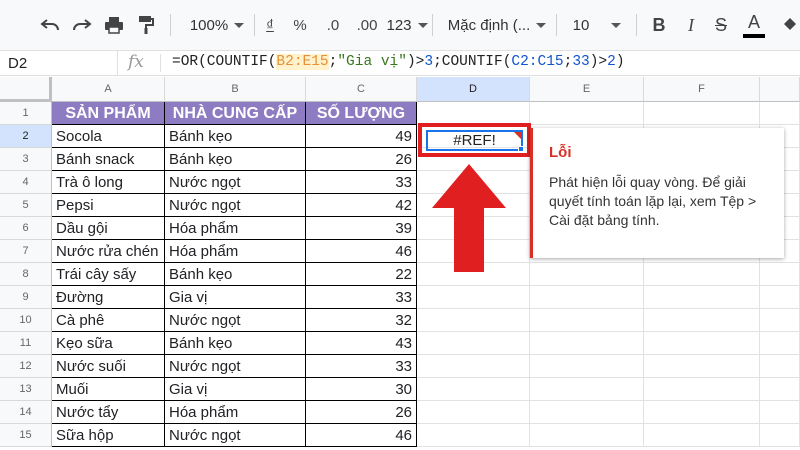 The width and height of the screenshot is (800, 450). I want to click on row-header-9: 9, so click(26, 297).